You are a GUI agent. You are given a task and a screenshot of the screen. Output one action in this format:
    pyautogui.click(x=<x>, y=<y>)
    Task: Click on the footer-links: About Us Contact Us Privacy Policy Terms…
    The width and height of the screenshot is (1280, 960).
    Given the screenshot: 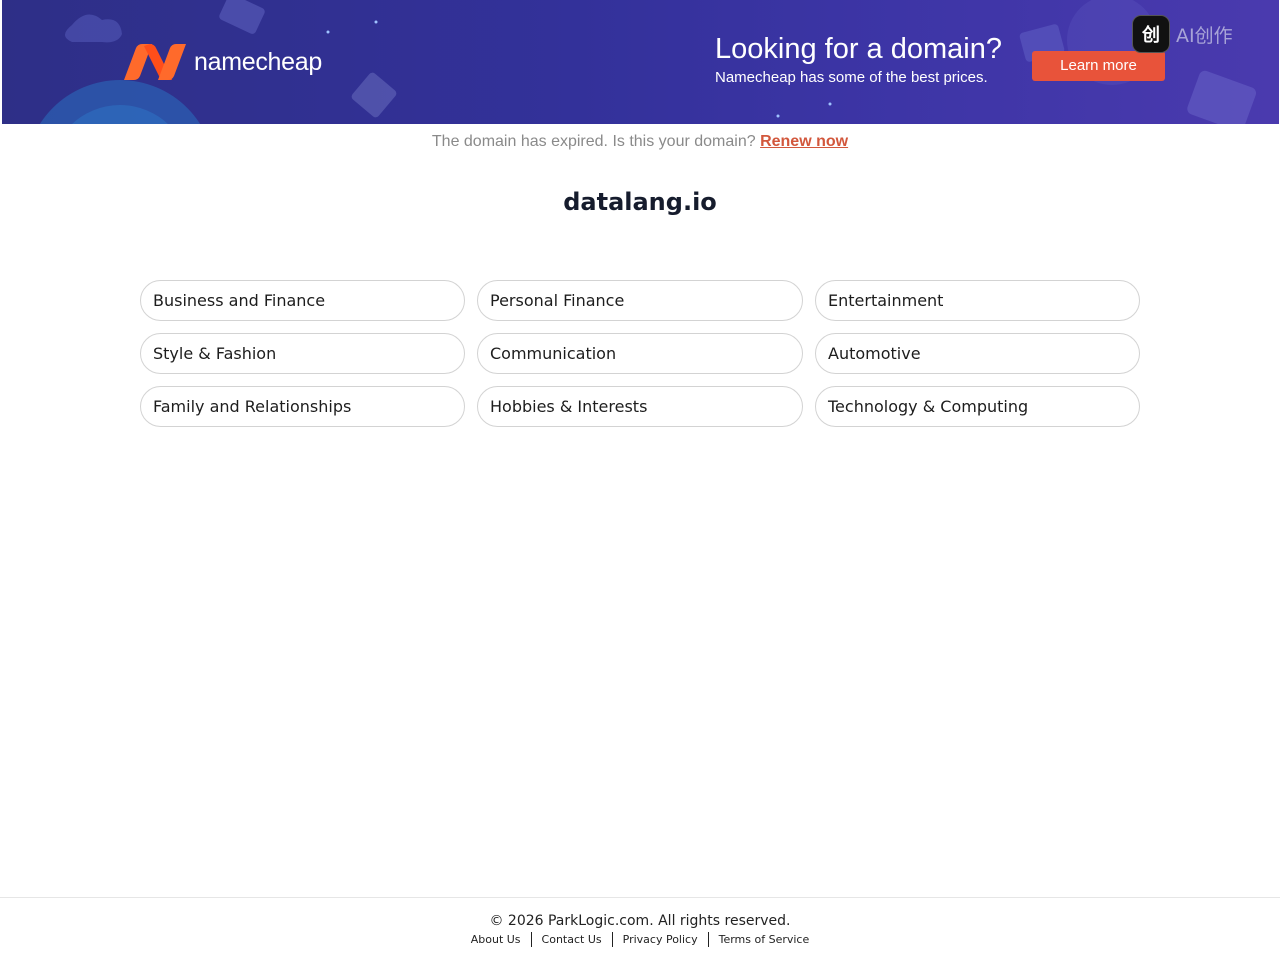 What is the action you would take?
    pyautogui.click(x=640, y=939)
    